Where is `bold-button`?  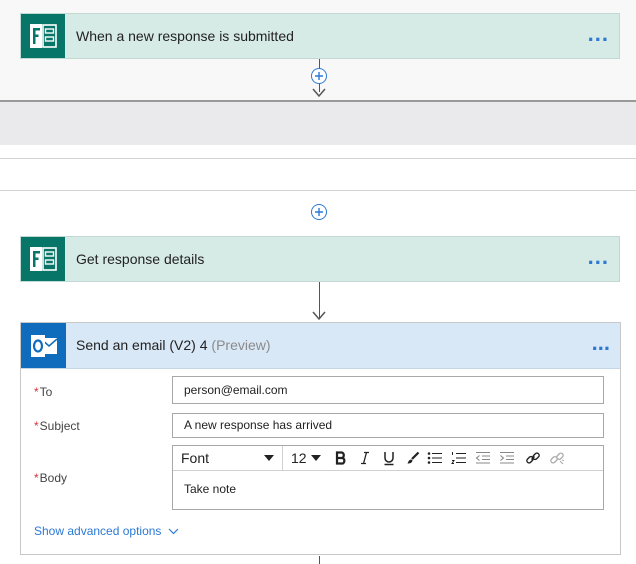 bold-button is located at coordinates (341, 458).